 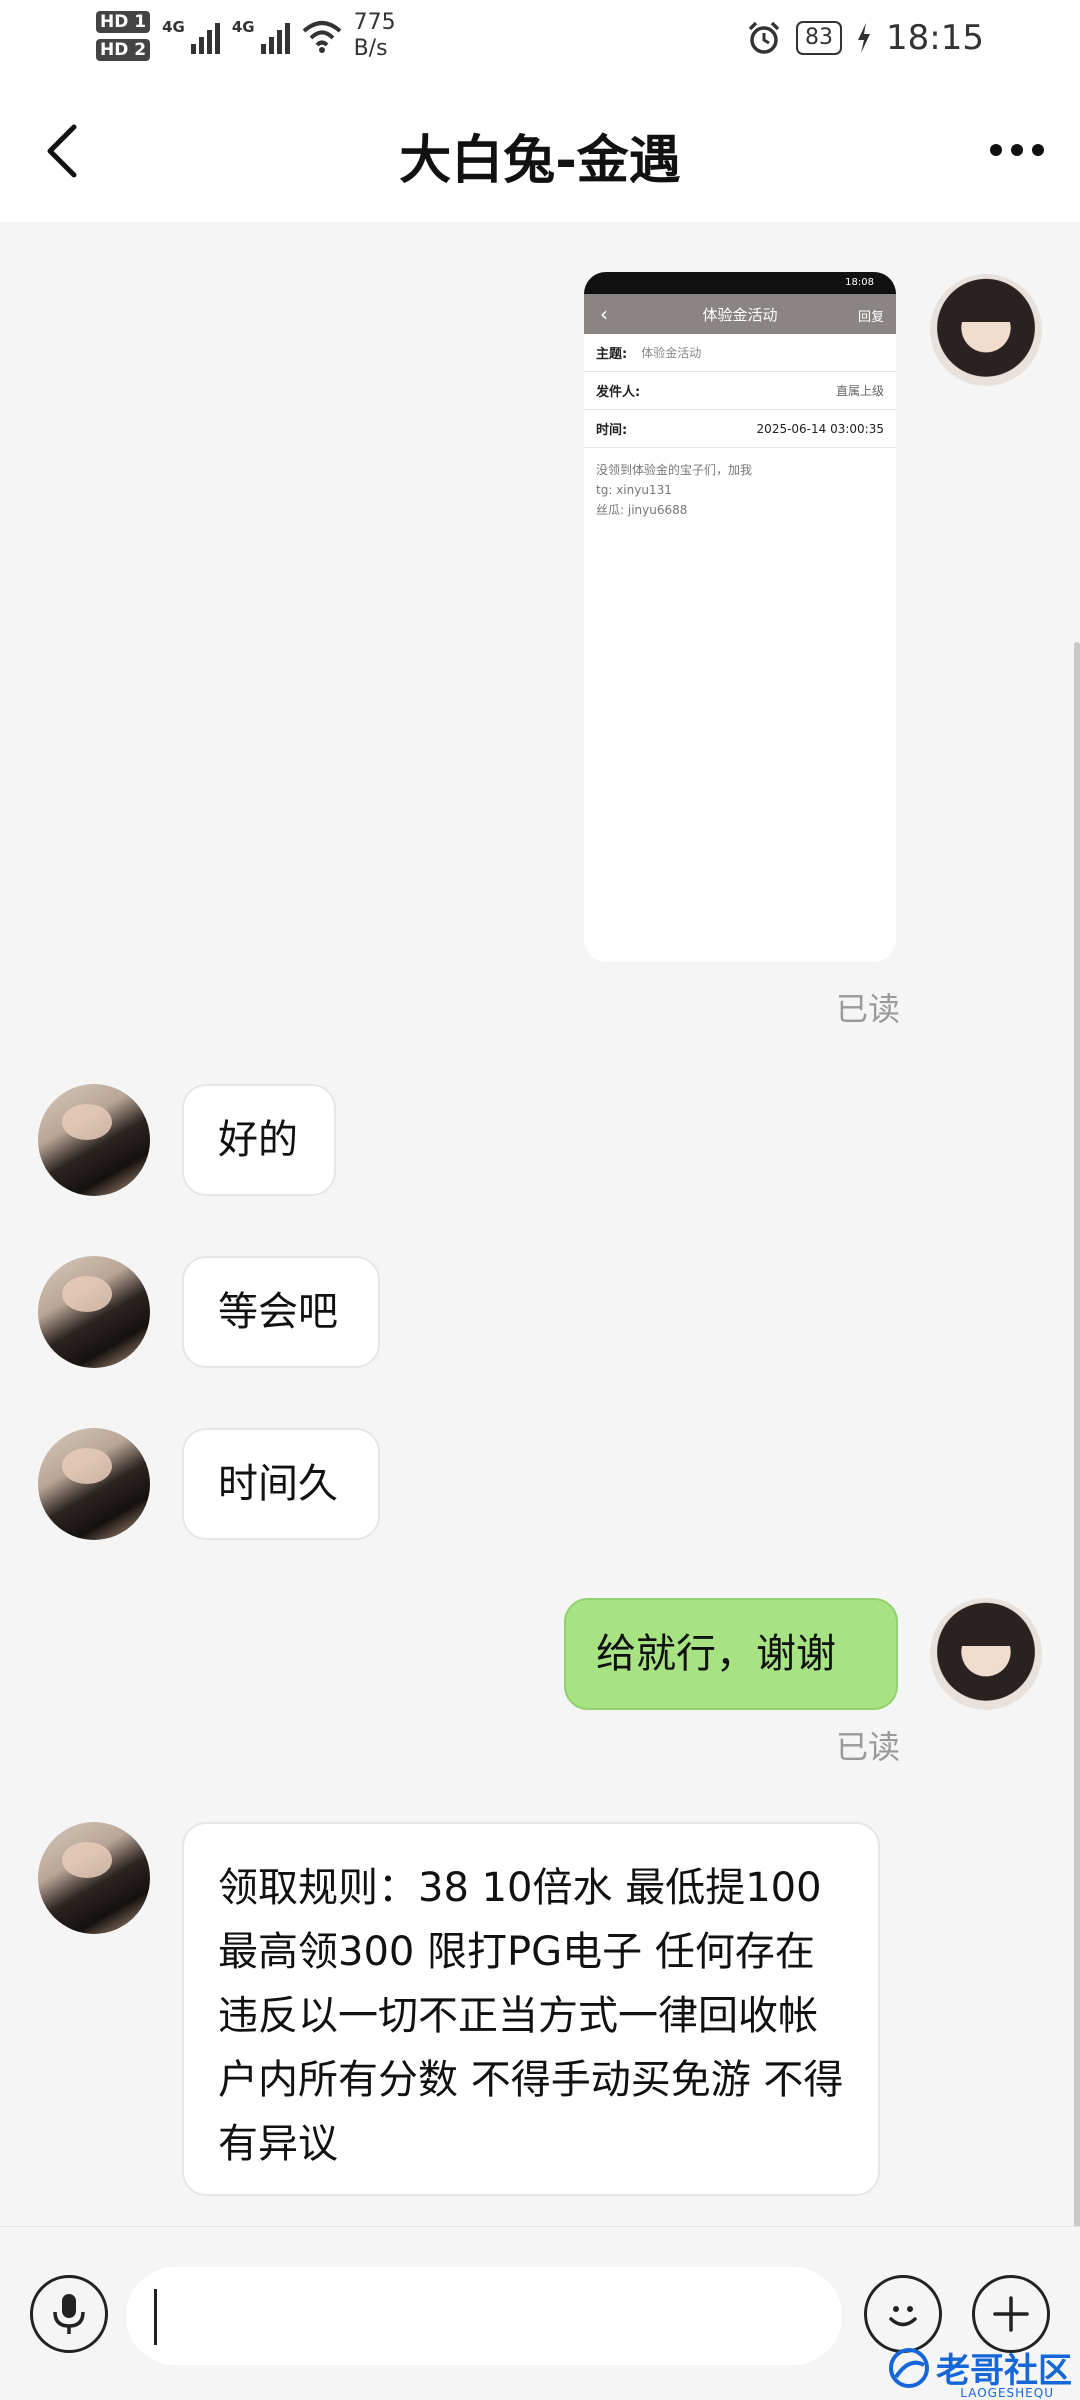 I want to click on chat-title: 大白兔-金遇, so click(x=540, y=161).